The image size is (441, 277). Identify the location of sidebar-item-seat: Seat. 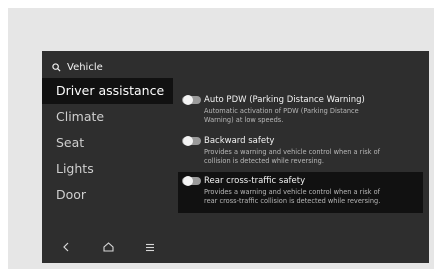
(107, 143).